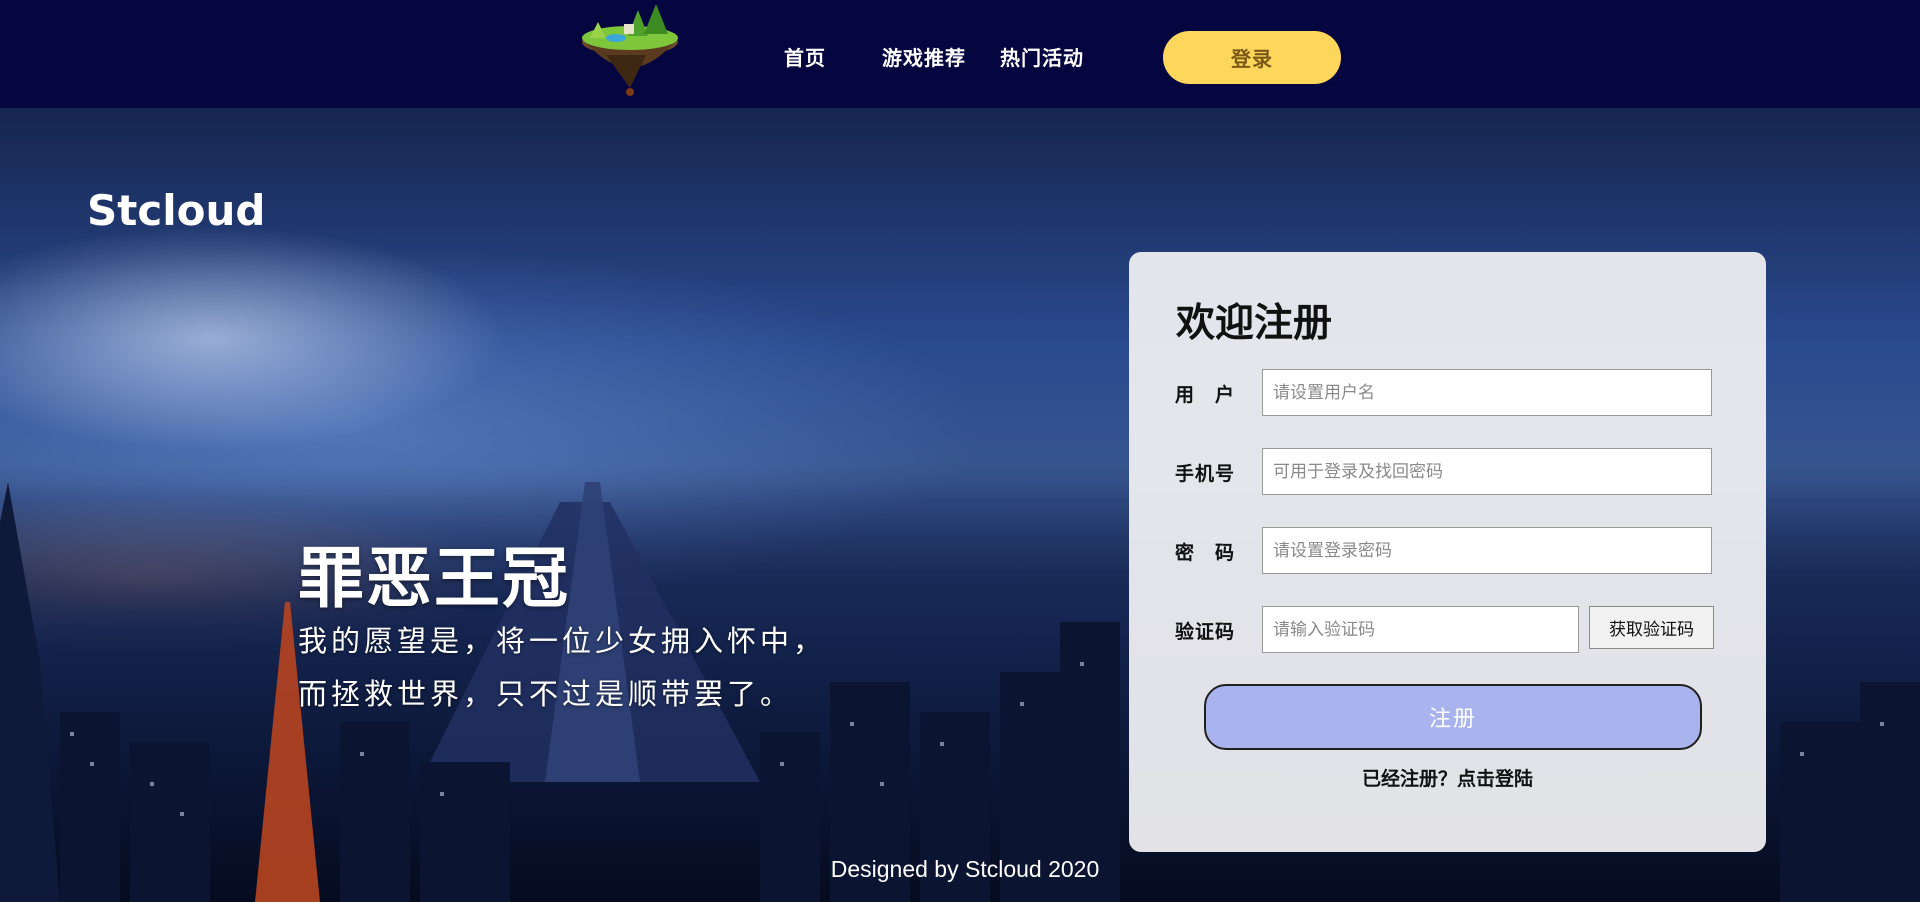 Image resolution: width=1920 pixels, height=902 pixels. I want to click on quote-line-2: 而拯救世界，只不过是顺带罢了。, so click(546, 694).